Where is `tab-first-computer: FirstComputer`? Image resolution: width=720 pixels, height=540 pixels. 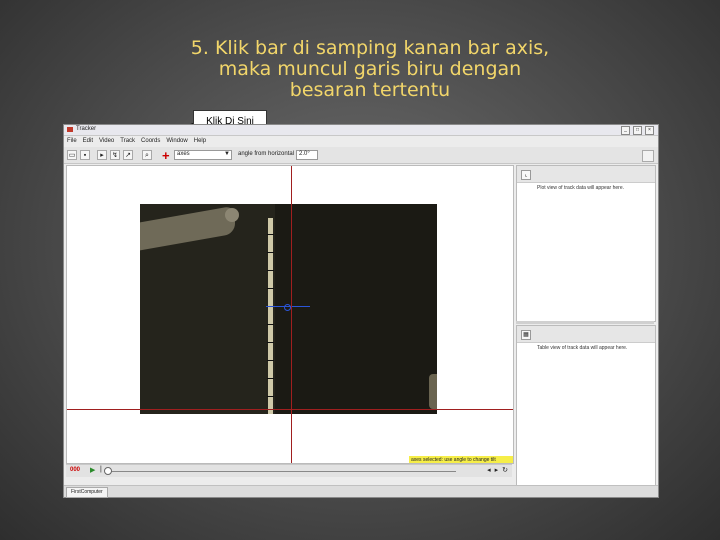
tab-first-computer: FirstComputer is located at coordinates (87, 492).